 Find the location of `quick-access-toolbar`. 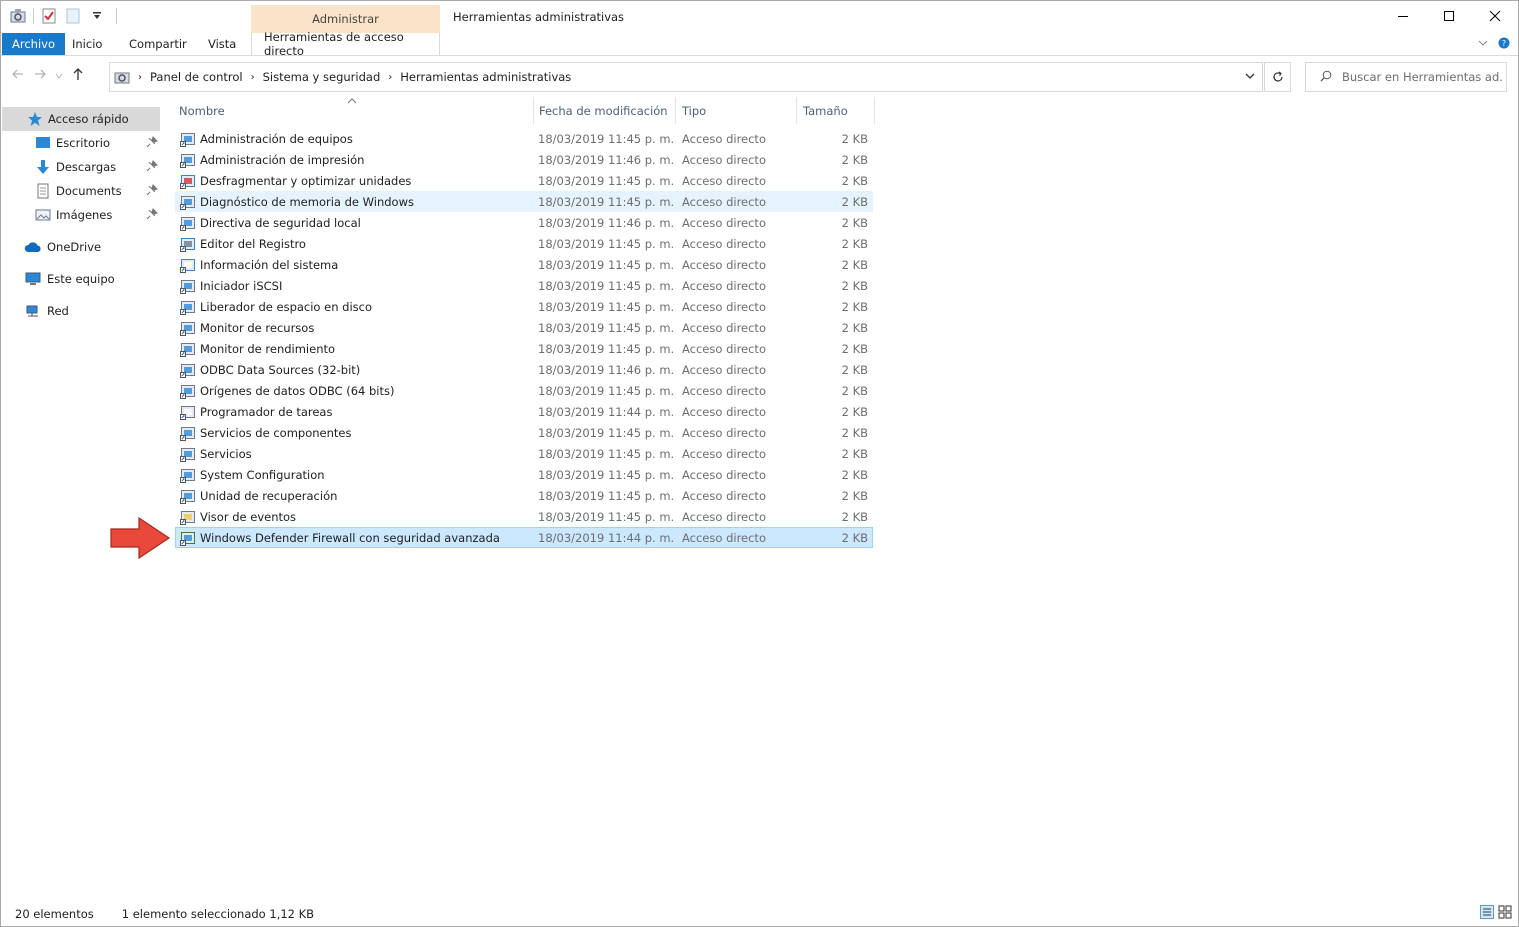

quick-access-toolbar is located at coordinates (63, 16).